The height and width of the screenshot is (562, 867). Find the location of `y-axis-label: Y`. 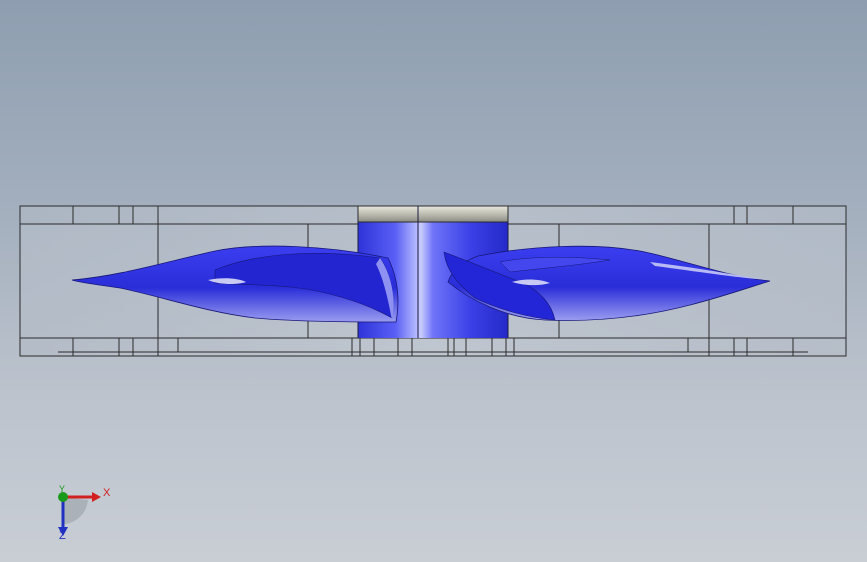

y-axis-label: Y is located at coordinates (62, 489).